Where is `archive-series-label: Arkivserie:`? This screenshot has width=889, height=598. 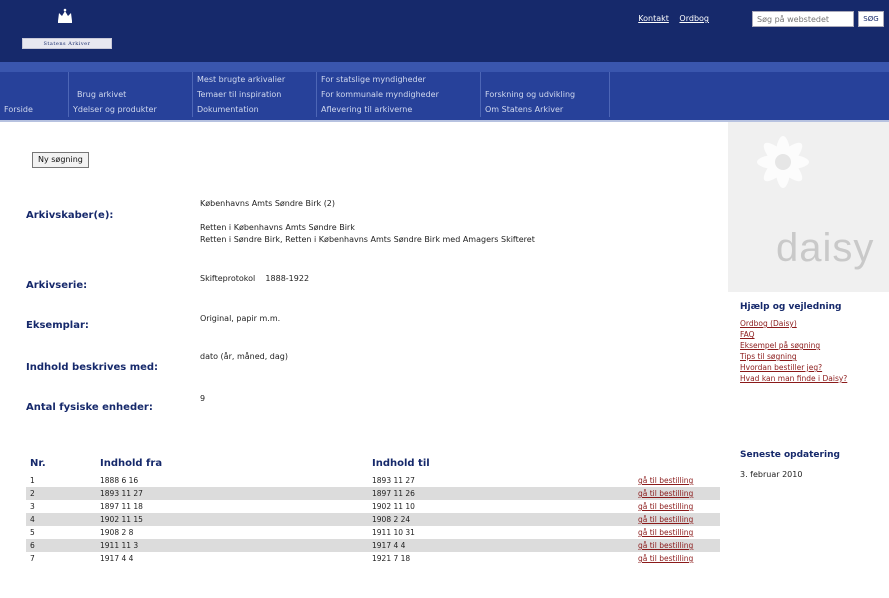
archive-series-label: Arkivserie: is located at coordinates (57, 285).